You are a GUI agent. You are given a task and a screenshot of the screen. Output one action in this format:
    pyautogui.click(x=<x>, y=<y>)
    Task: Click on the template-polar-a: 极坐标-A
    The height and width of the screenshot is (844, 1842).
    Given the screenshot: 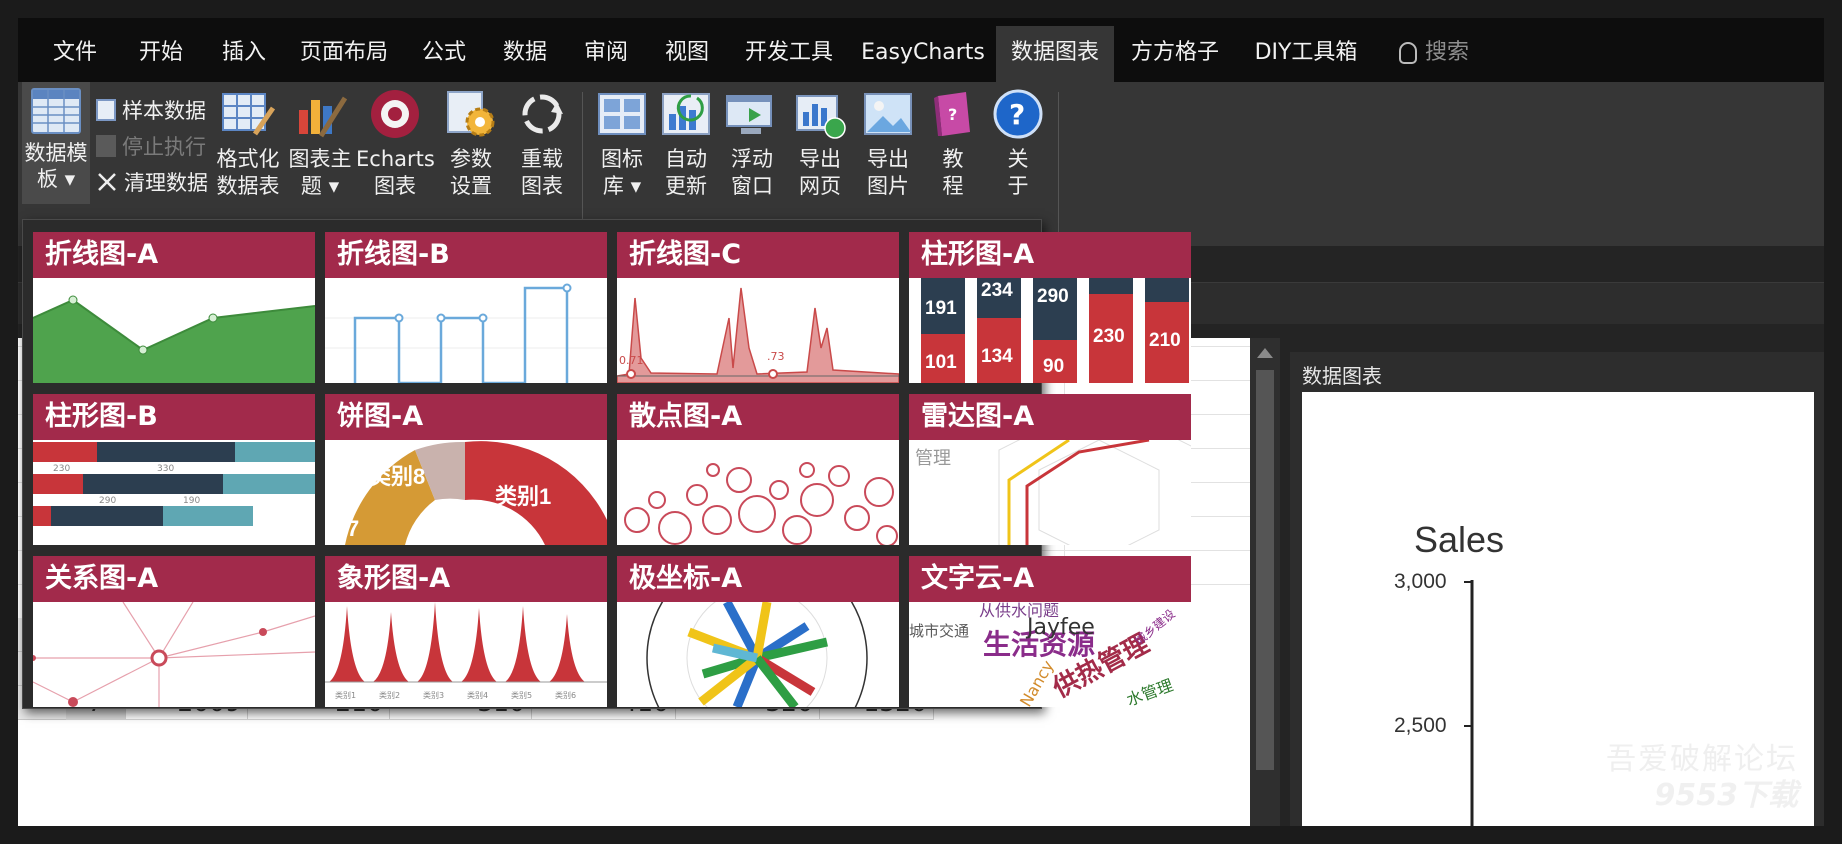 What is the action you would take?
    pyautogui.click(x=758, y=631)
    